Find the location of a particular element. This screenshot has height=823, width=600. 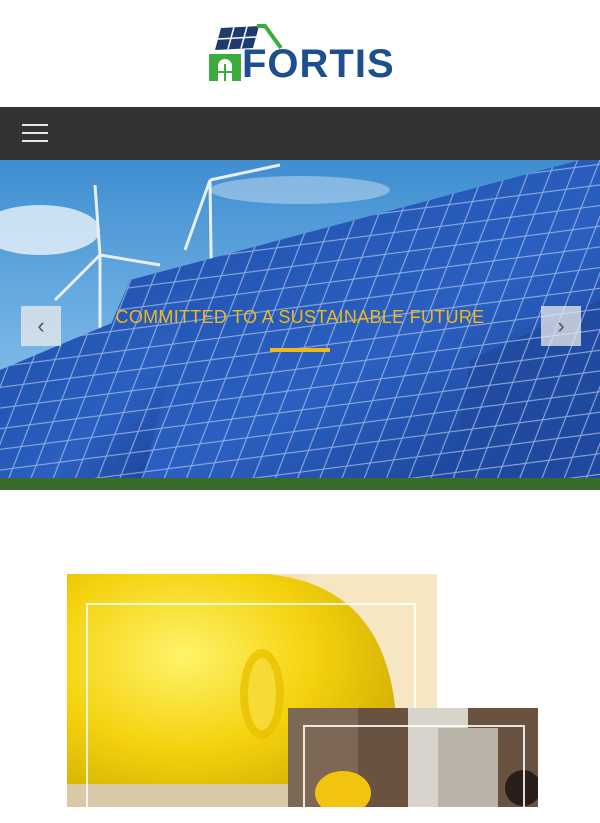

navbar is located at coordinates (300, 133).